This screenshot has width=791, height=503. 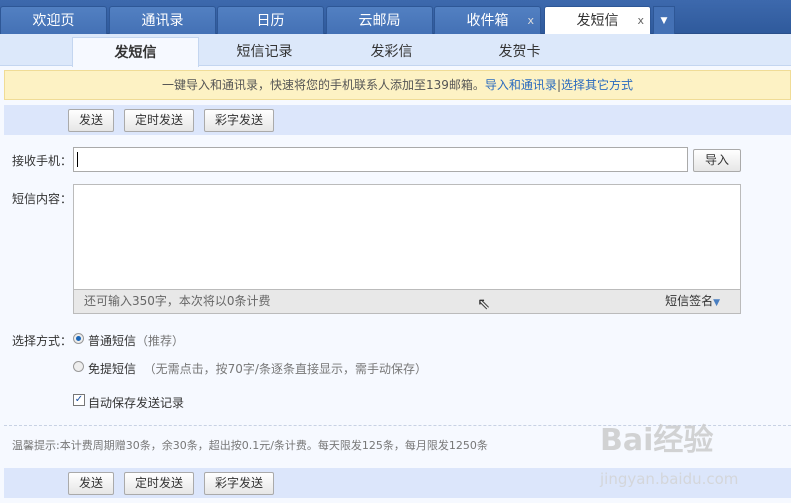 I want to click on chevron-down-icon: ▼, so click(x=664, y=21).